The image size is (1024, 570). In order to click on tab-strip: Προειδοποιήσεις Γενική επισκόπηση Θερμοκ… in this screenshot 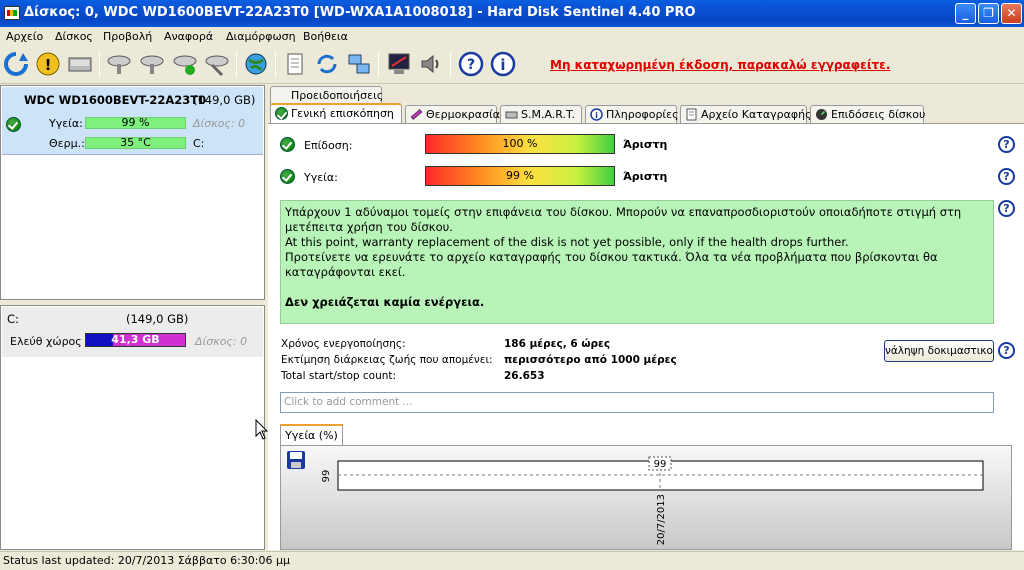, I will do `click(646, 105)`.